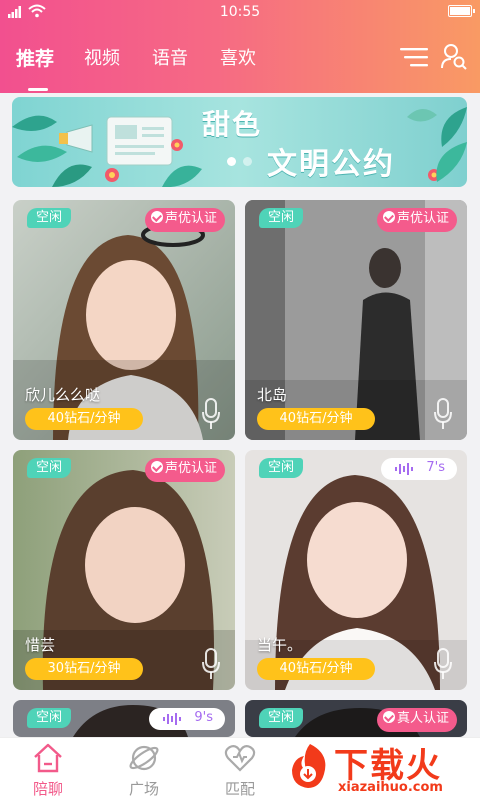 This screenshot has height=800, width=480. Describe the element at coordinates (419, 469) in the screenshot. I see `voice-duration-badge: 7's` at that location.